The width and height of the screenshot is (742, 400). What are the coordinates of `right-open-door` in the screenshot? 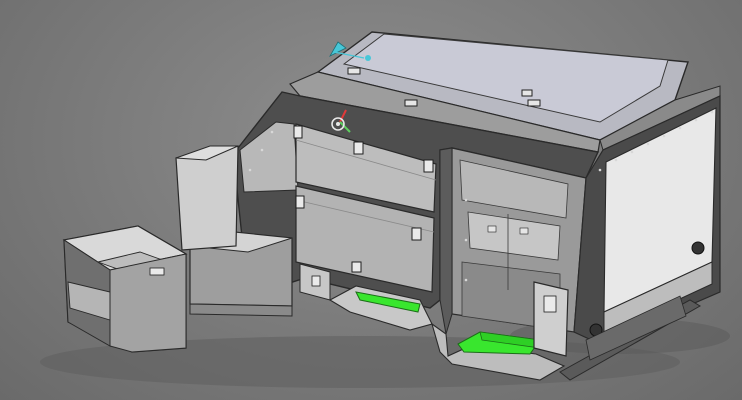 It's located at (551, 319).